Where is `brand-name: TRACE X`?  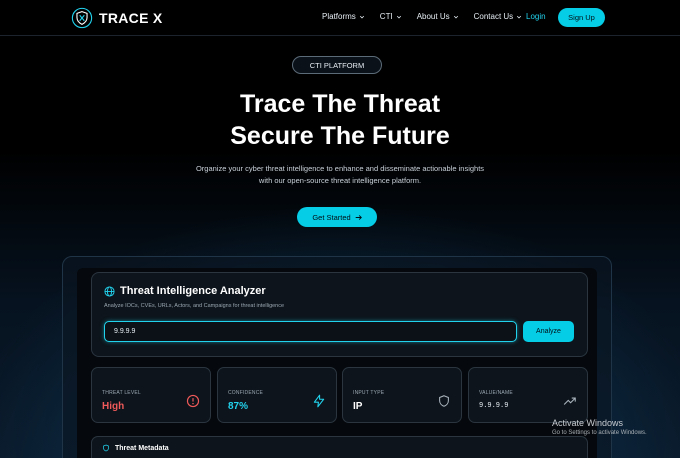 brand-name: TRACE X is located at coordinates (131, 18).